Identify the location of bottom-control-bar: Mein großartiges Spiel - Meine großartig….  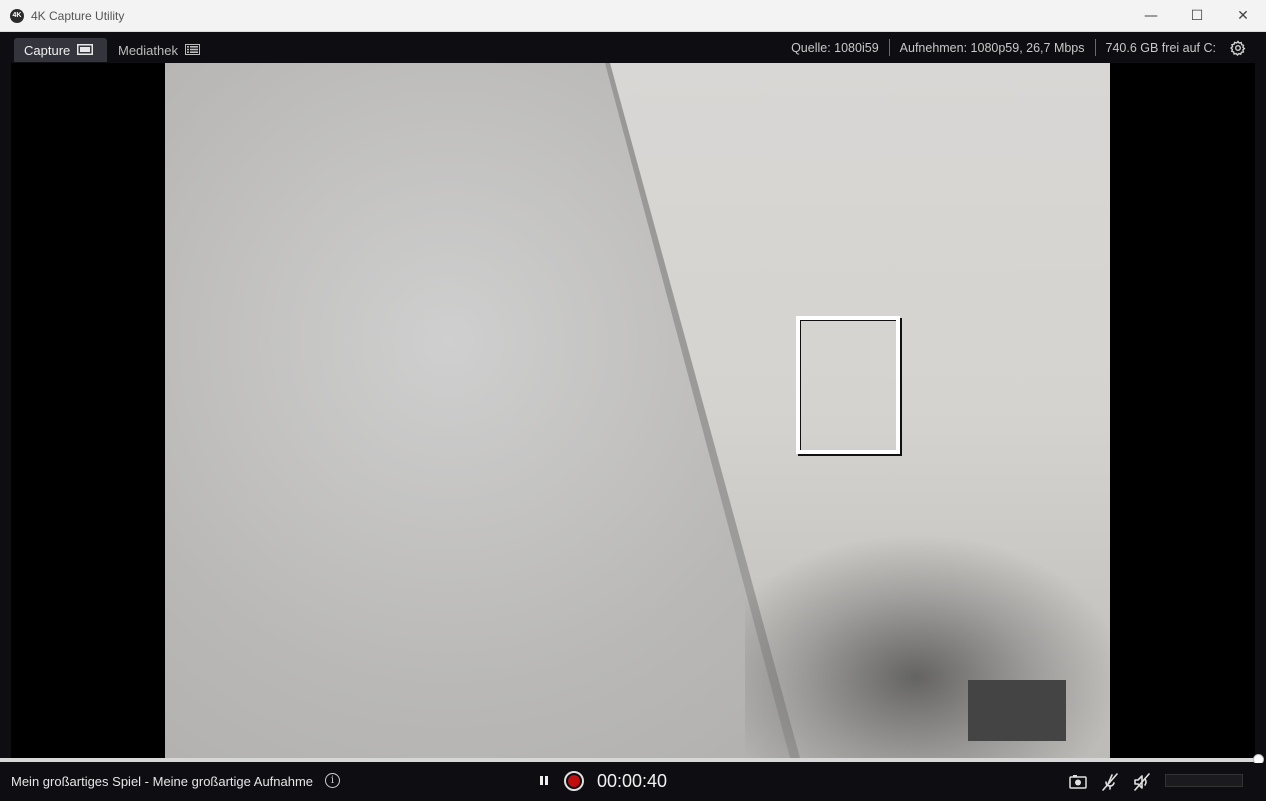
(633, 782).